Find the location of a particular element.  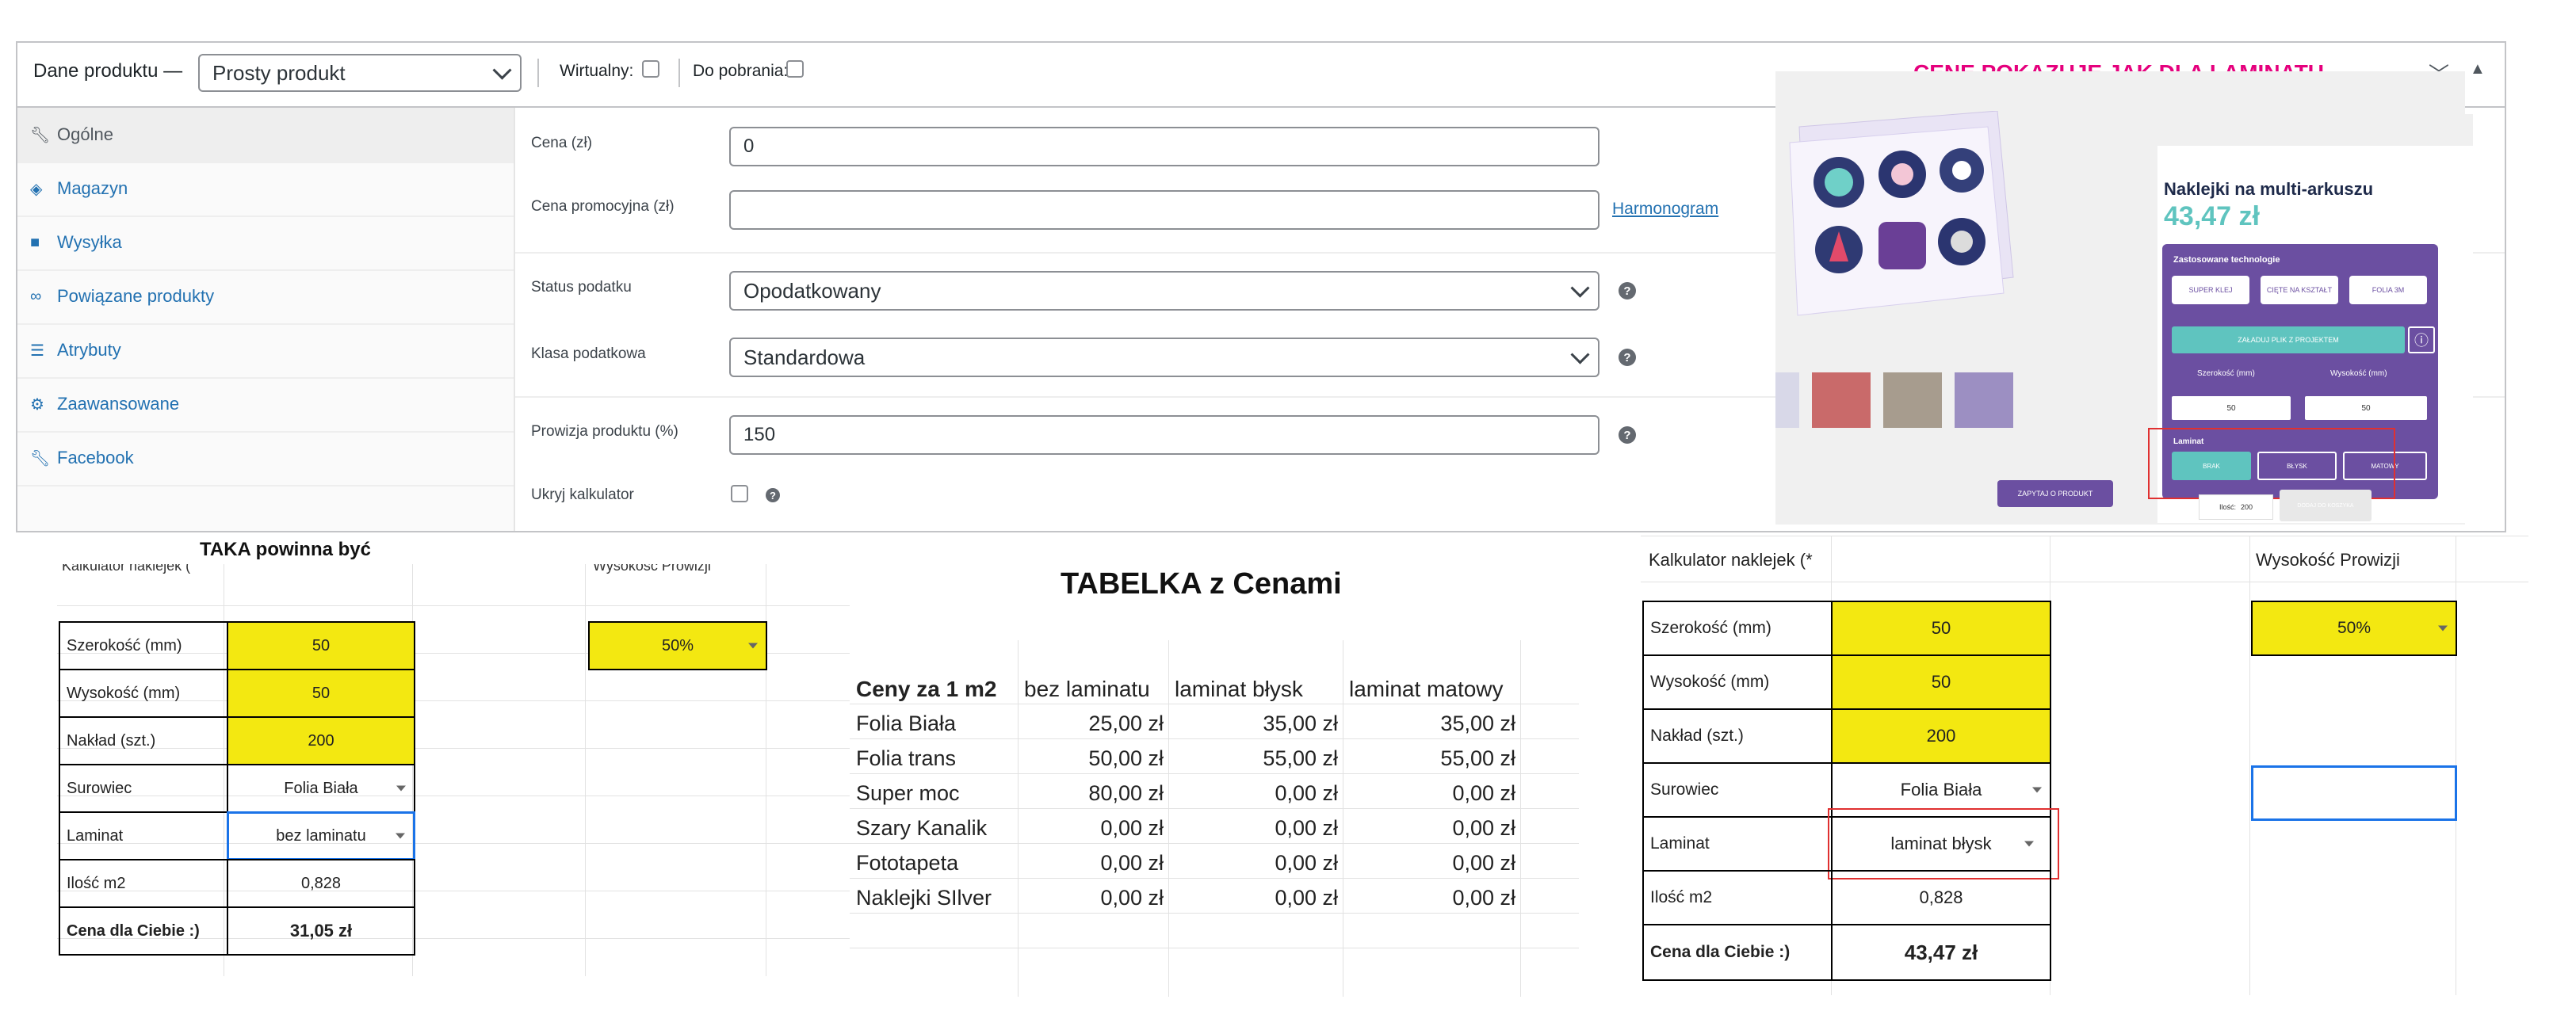

downloadable-checkbox is located at coordinates (795, 69).